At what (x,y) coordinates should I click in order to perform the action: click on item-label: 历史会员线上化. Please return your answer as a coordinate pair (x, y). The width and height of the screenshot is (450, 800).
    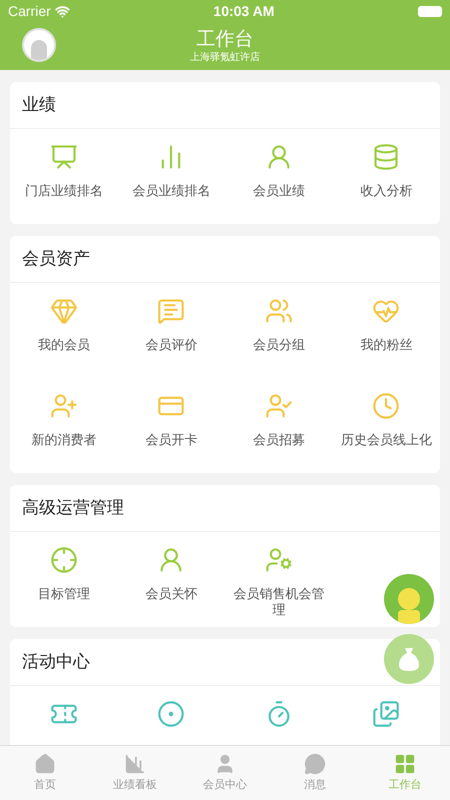
    Looking at the image, I should click on (386, 440).